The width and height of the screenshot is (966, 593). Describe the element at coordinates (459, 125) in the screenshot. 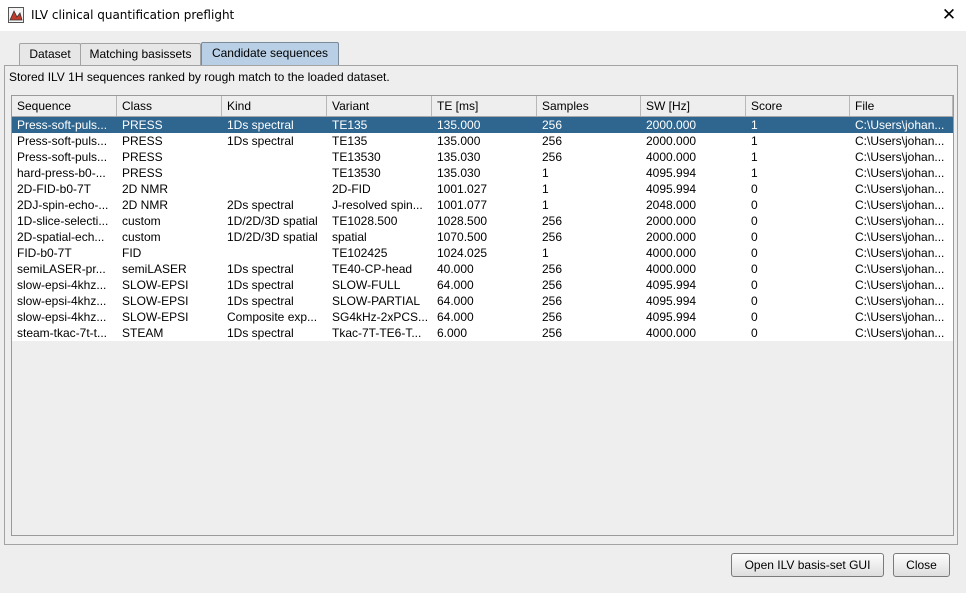

I see `table-cell: 135.000` at that location.